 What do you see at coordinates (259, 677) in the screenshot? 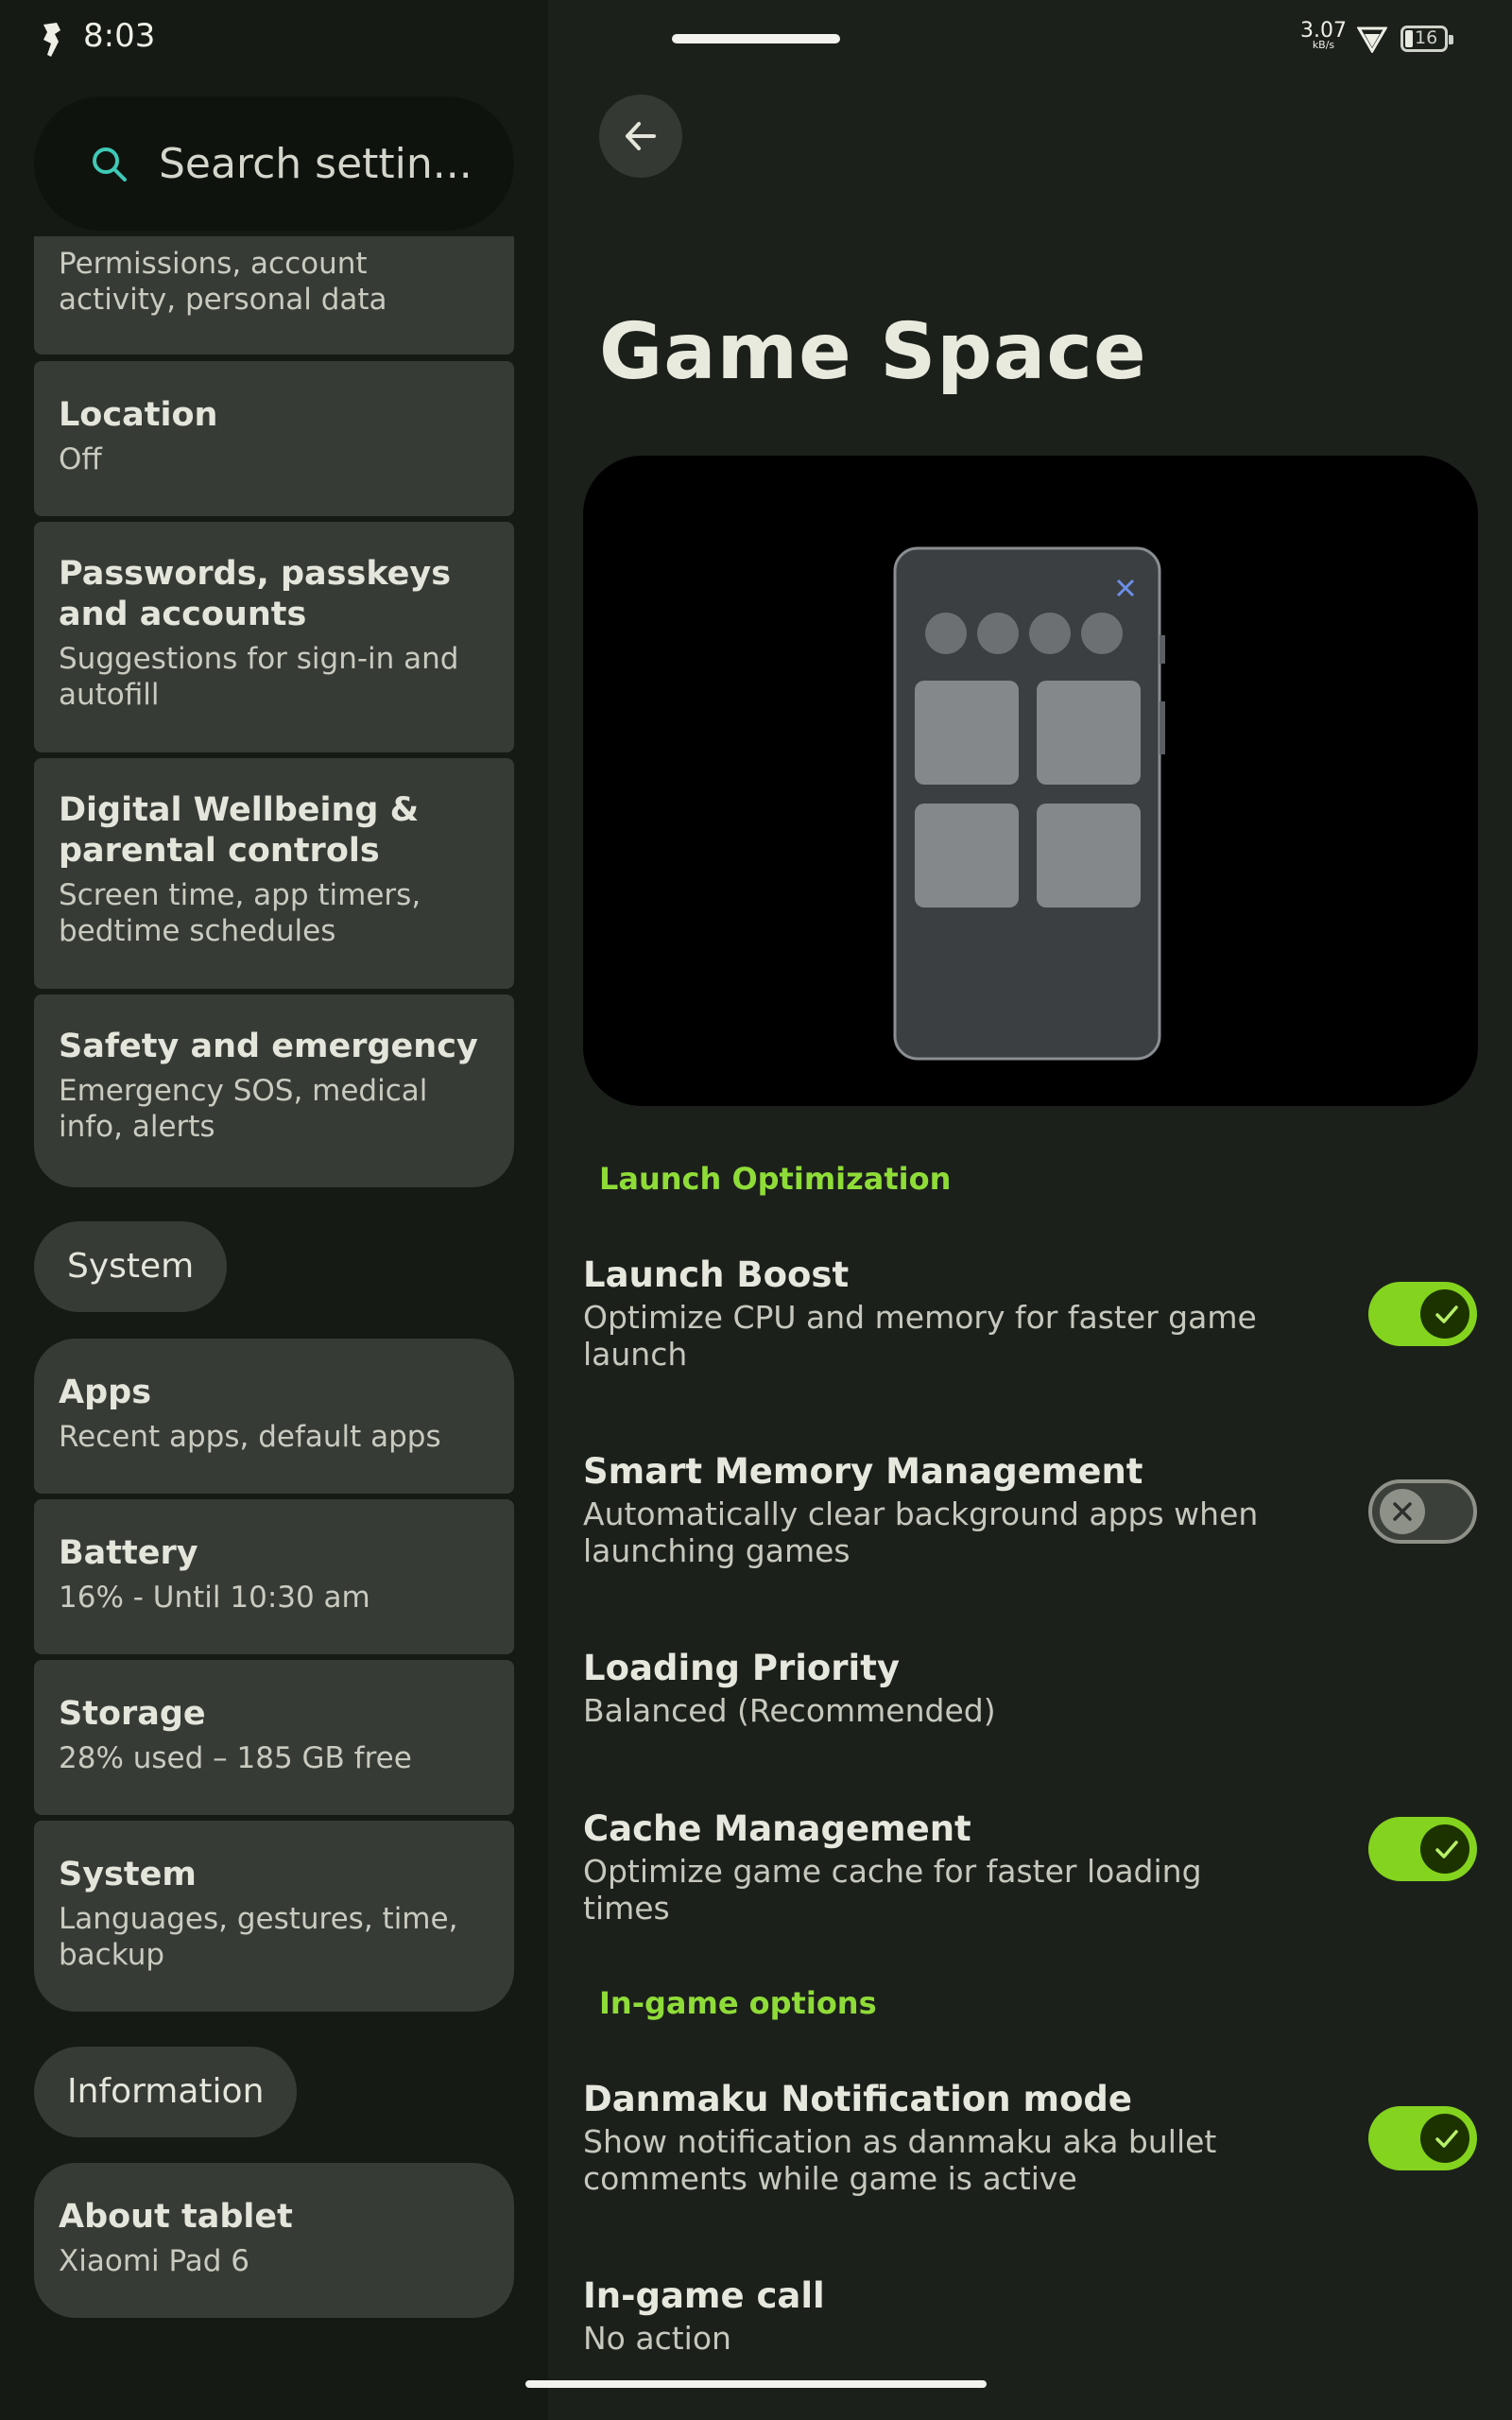
I see `sidebar-item-subtitle: Suggestions for sign-in and autofill` at bounding box center [259, 677].